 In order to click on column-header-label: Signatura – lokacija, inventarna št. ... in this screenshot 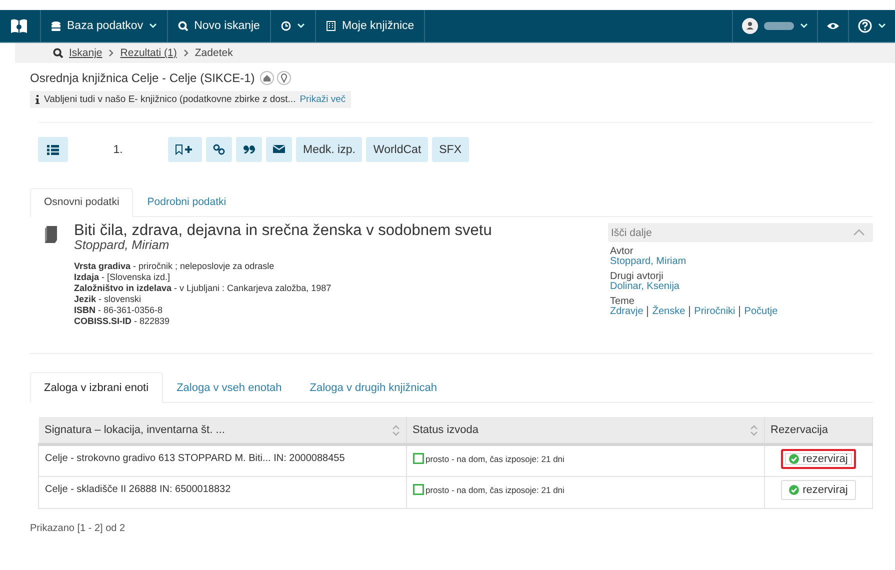, I will do `click(134, 430)`.